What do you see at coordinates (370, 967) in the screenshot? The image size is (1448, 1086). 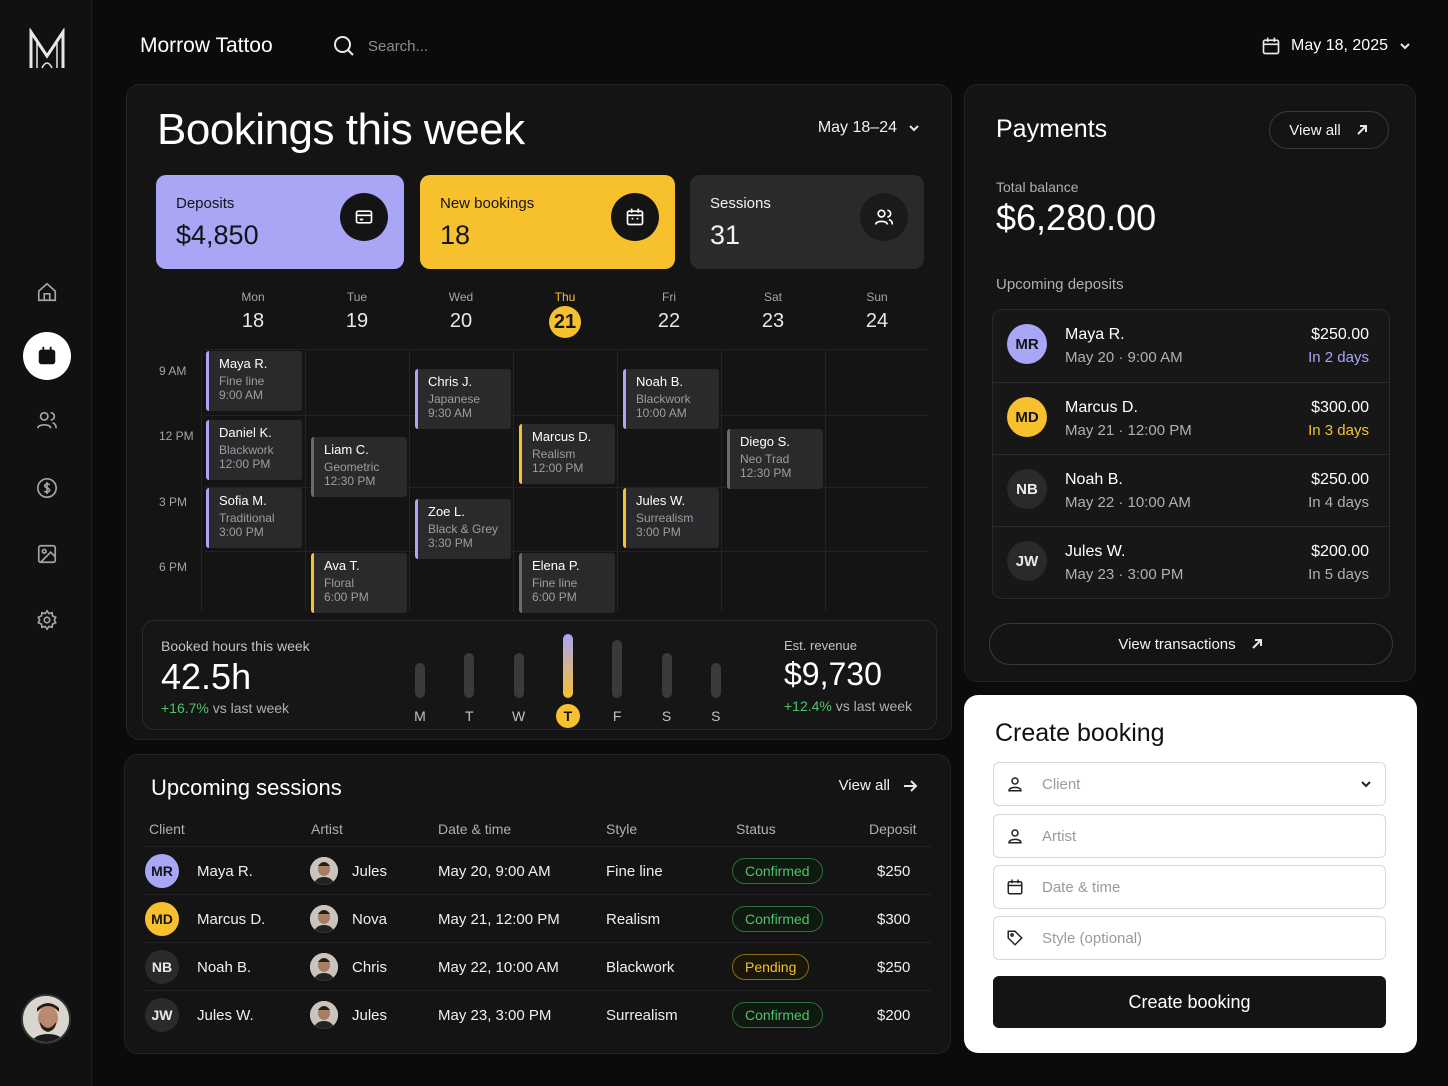 I see `artist-name: Chris` at bounding box center [370, 967].